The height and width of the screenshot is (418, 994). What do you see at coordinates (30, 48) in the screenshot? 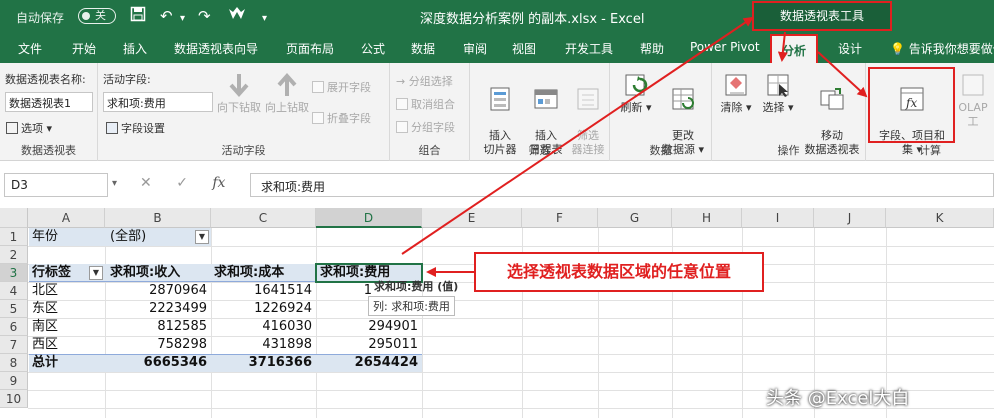
I see `tab-file: 文件` at bounding box center [30, 48].